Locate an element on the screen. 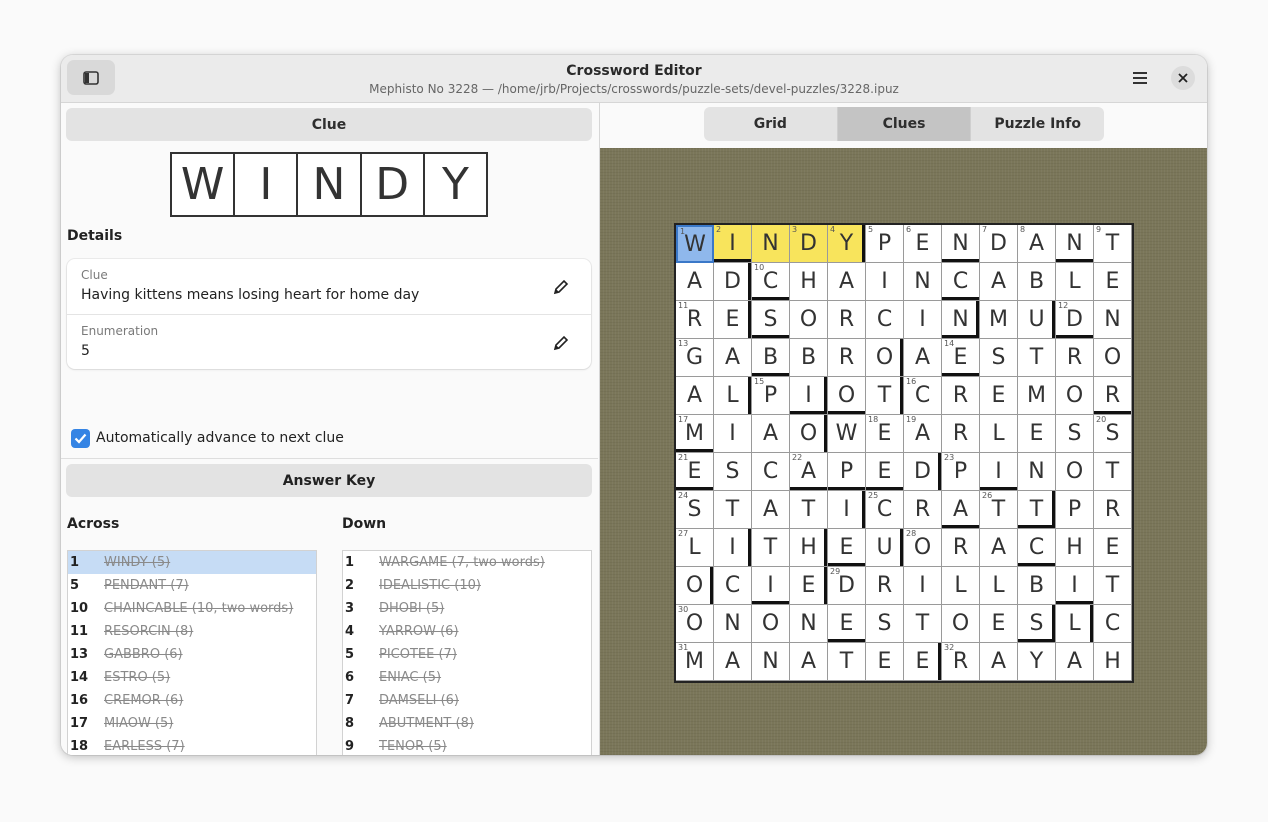  clue-list-item: 4 YARROW (6) is located at coordinates (467, 631).